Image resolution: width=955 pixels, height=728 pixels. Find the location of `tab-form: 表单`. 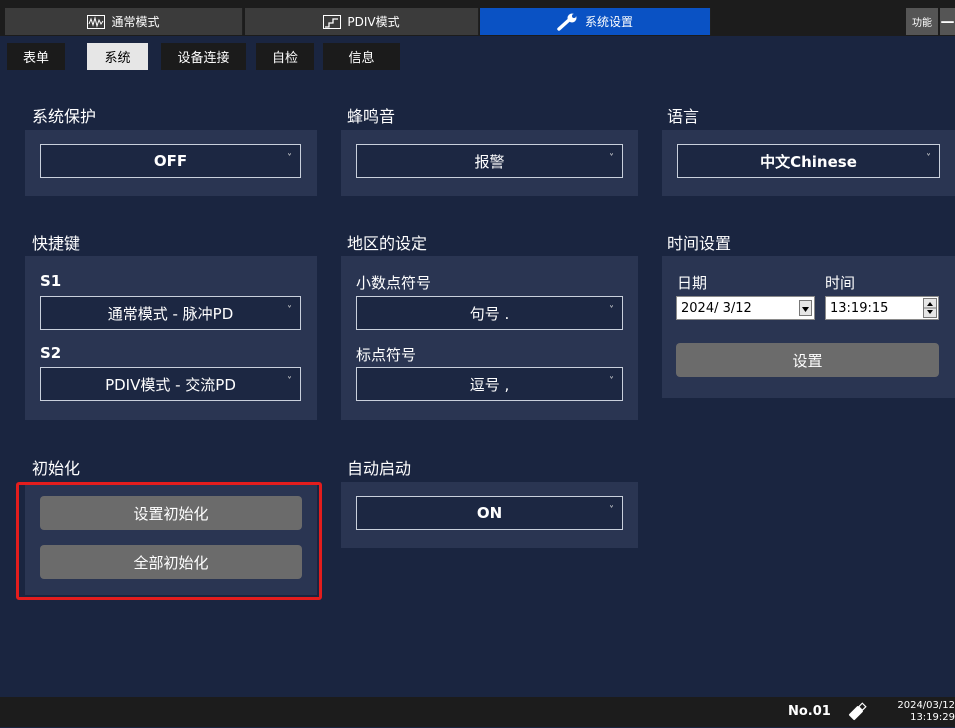

tab-form: 表单 is located at coordinates (36, 56).